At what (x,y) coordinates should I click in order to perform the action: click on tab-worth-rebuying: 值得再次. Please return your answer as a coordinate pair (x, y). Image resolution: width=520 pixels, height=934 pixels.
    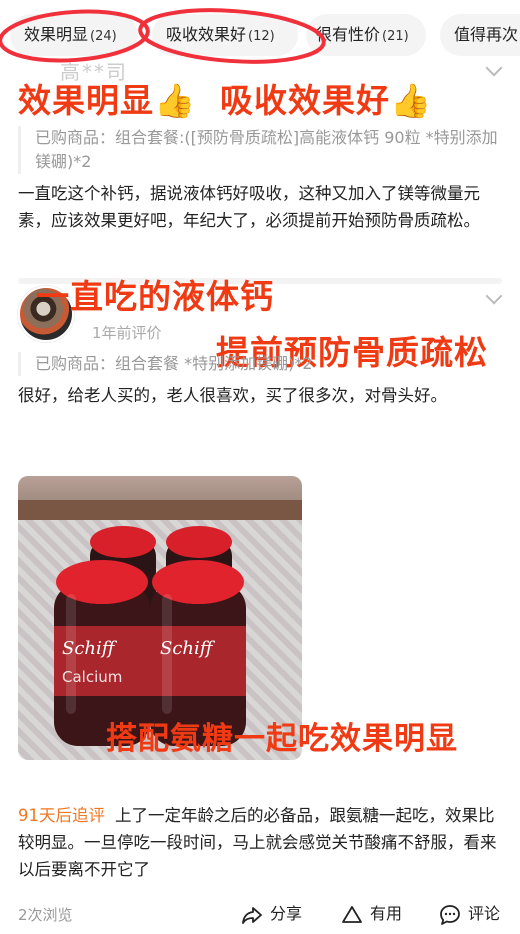
    Looking at the image, I should click on (480, 35).